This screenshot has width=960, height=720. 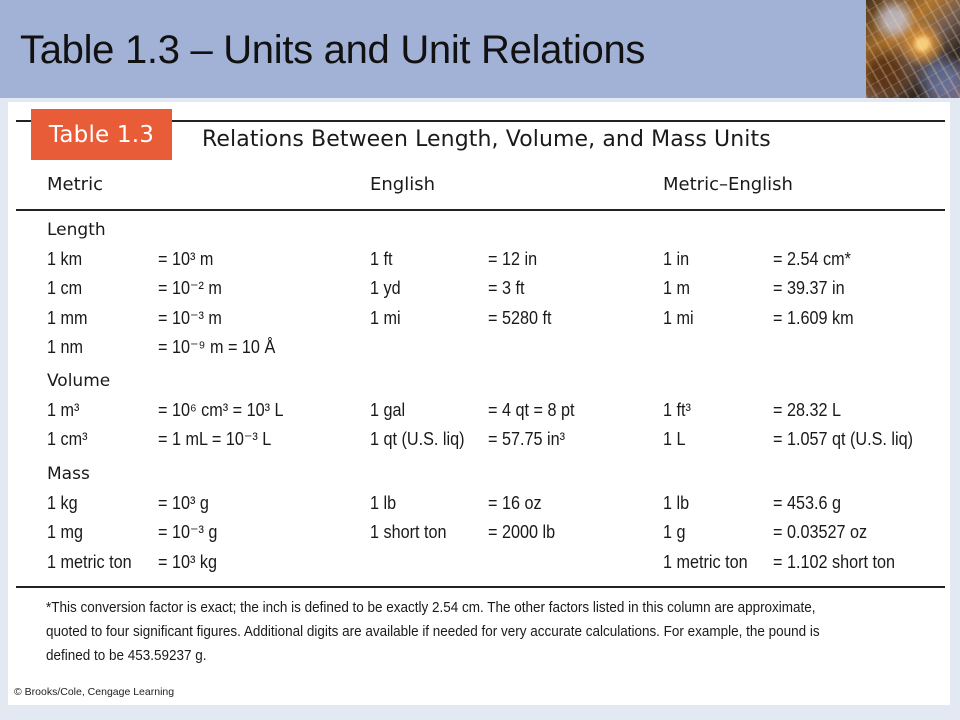 What do you see at coordinates (215, 439) in the screenshot?
I see `metric-equivalence-cell: = 1 mL = 10⁻³ L` at bounding box center [215, 439].